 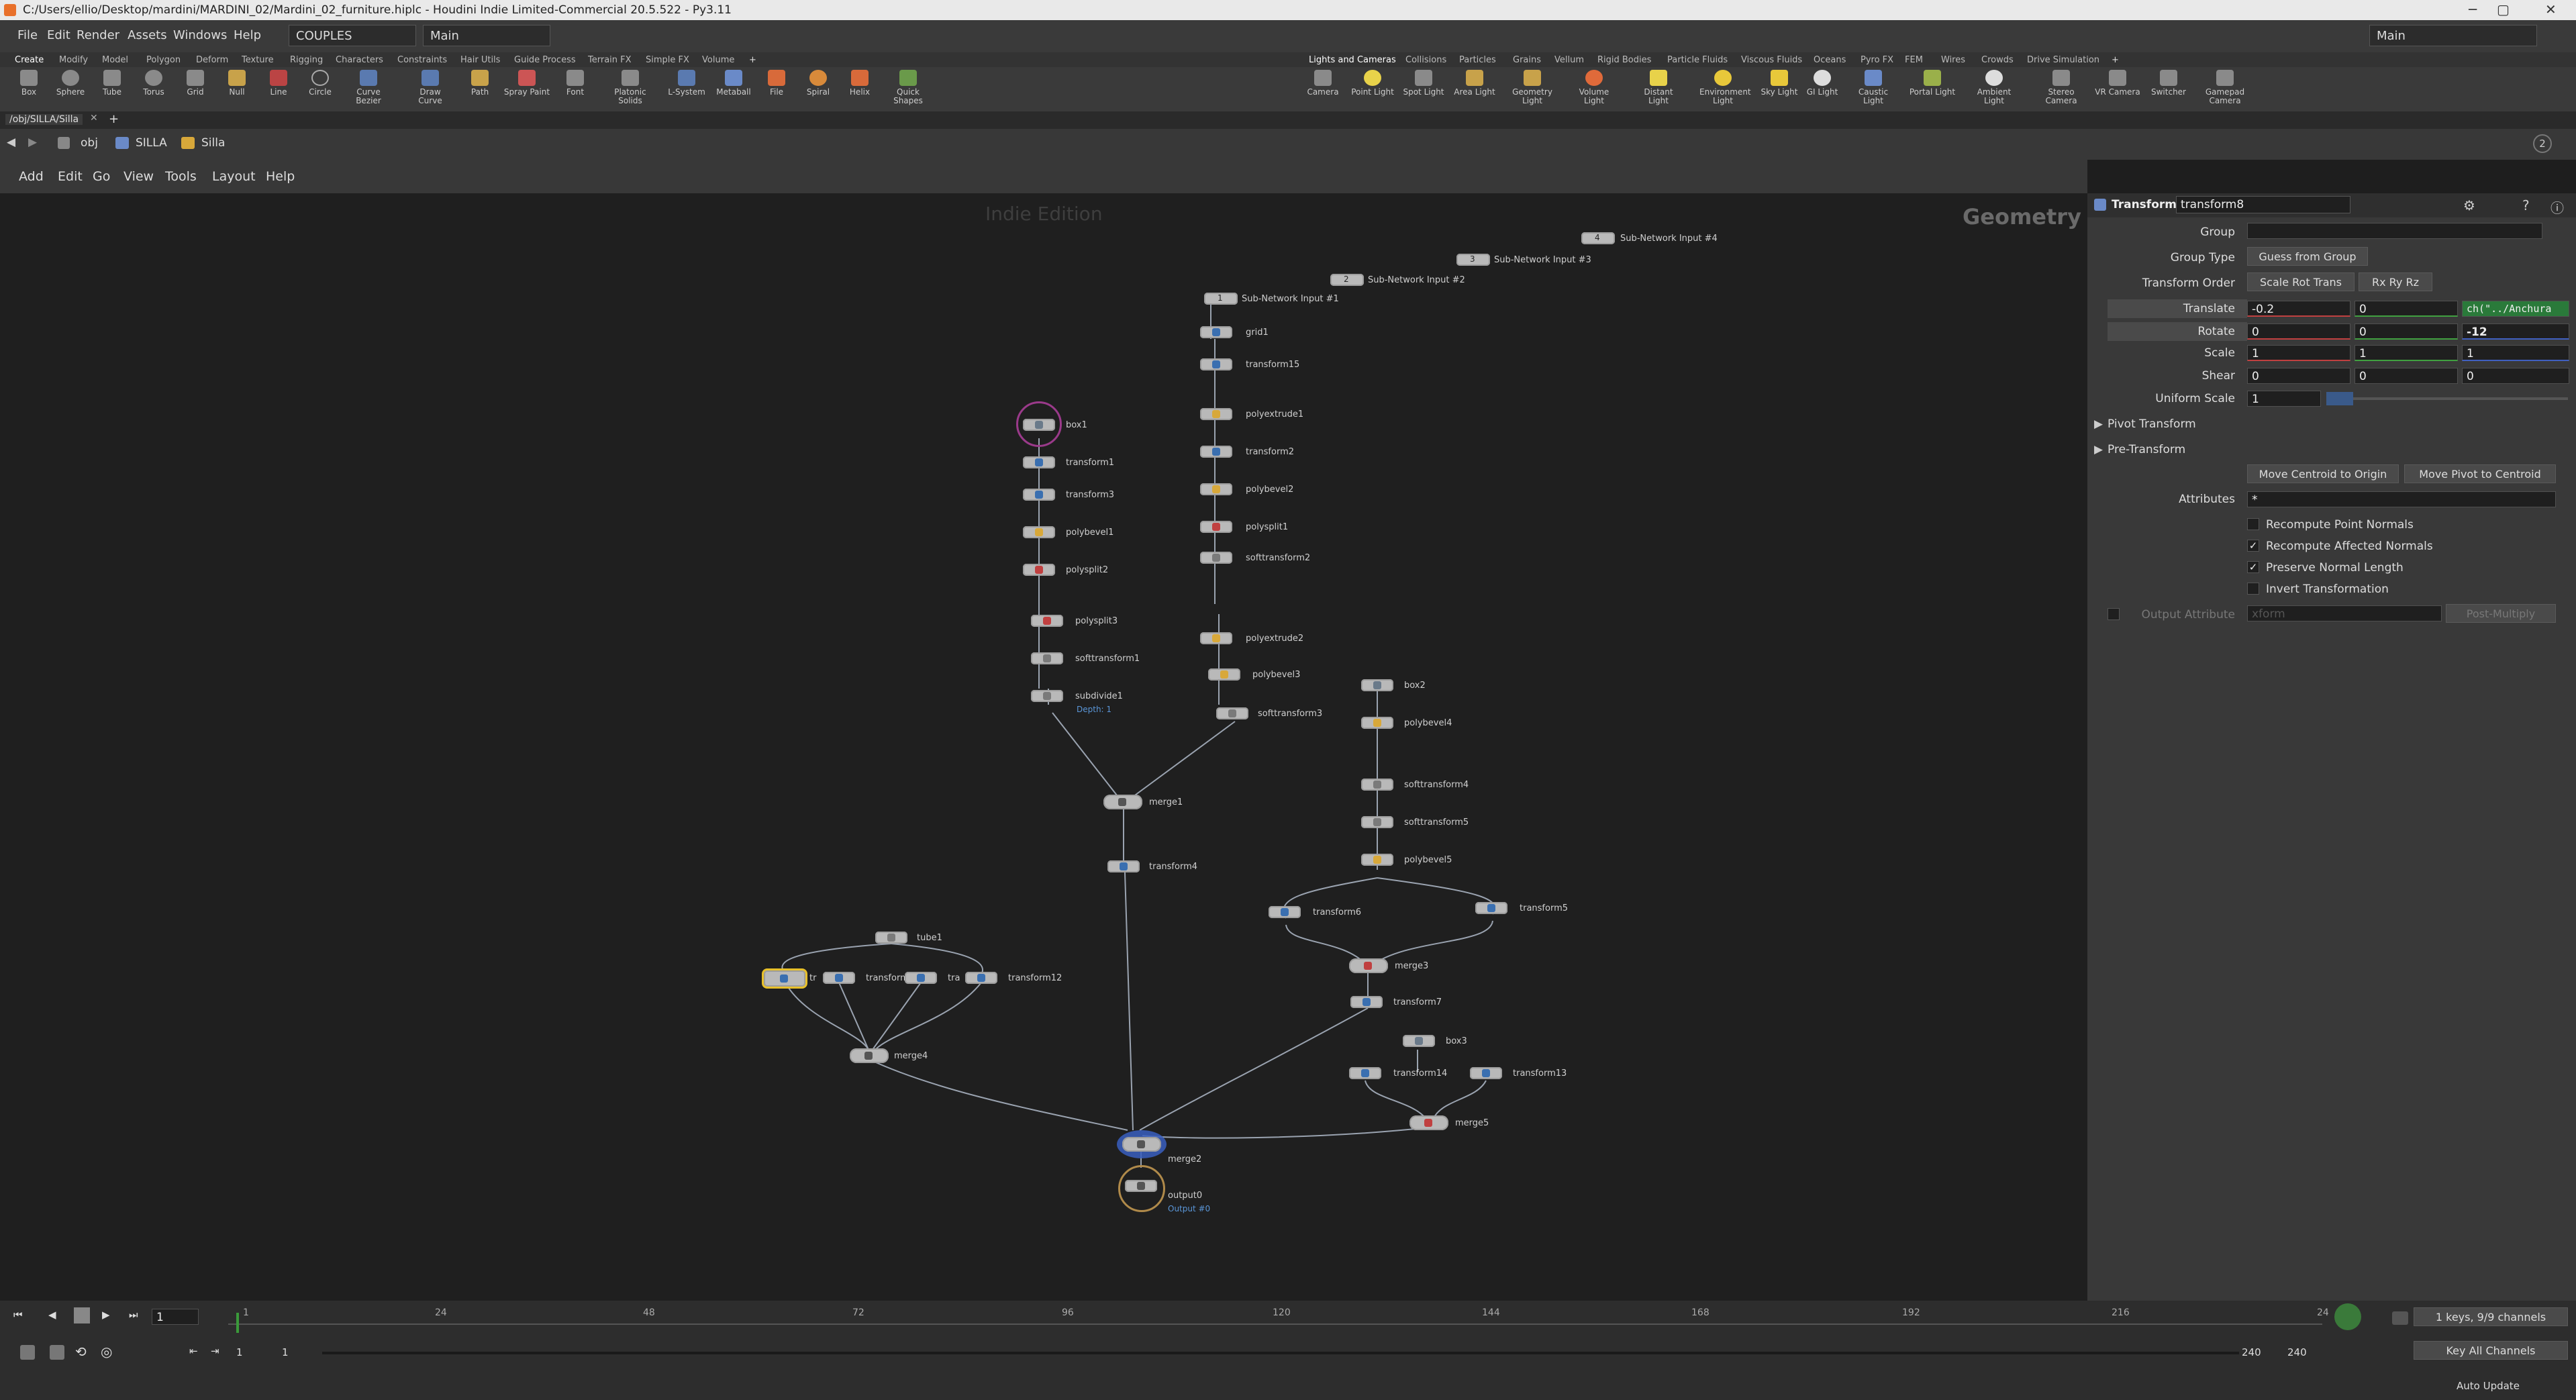 I want to click on add-tab-icon: +, so click(x=114, y=119).